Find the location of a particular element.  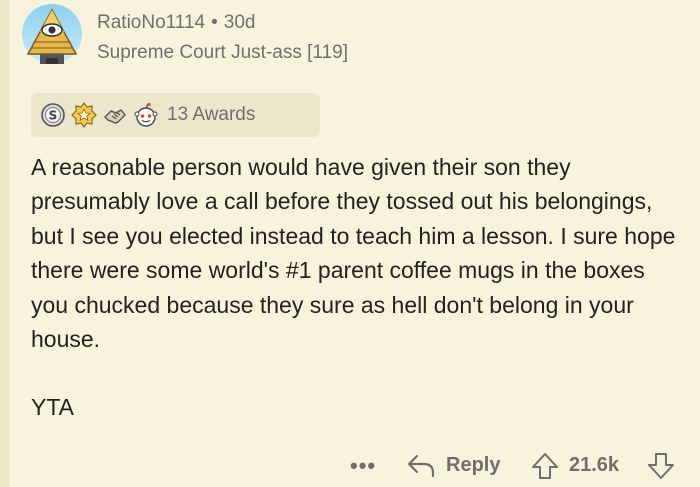

comment-action-bar: ••• Reply 21.6k is located at coordinates (520, 466).